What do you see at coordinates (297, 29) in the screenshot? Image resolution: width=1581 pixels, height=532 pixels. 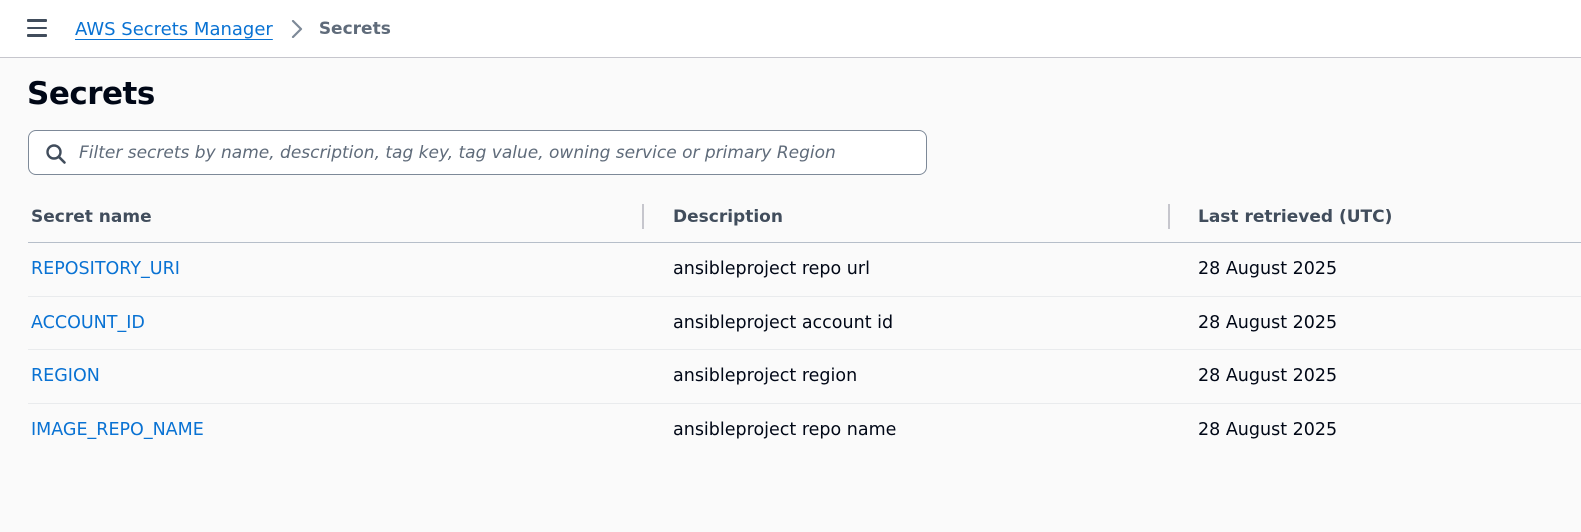 I see `chevron-right-icon` at bounding box center [297, 29].